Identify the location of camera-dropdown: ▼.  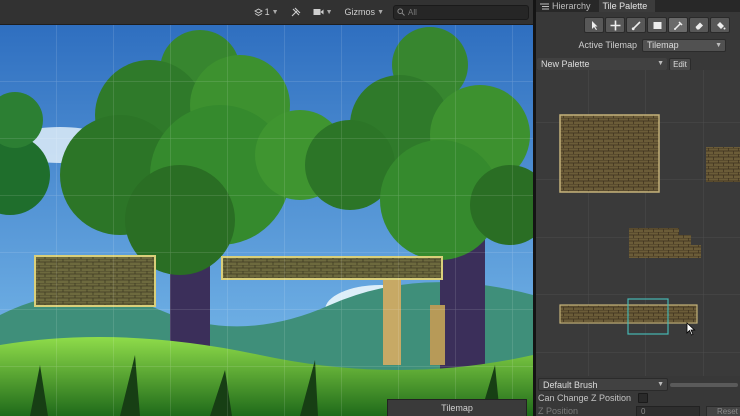
(323, 12).